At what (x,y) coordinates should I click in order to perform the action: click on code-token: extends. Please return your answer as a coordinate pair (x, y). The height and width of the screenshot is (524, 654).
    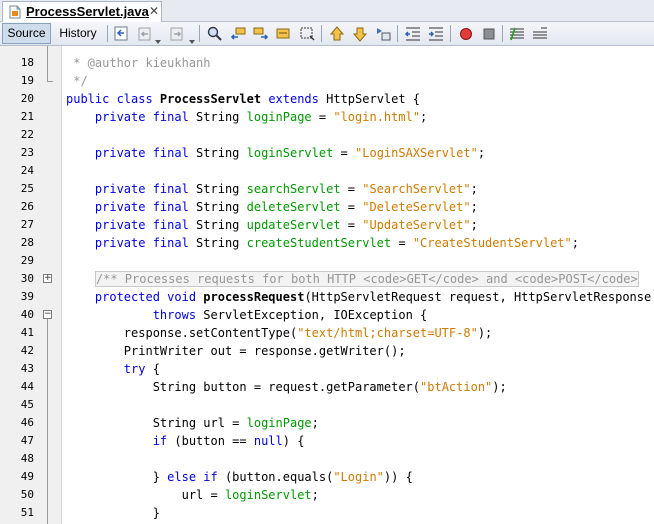
    Looking at the image, I should click on (293, 99).